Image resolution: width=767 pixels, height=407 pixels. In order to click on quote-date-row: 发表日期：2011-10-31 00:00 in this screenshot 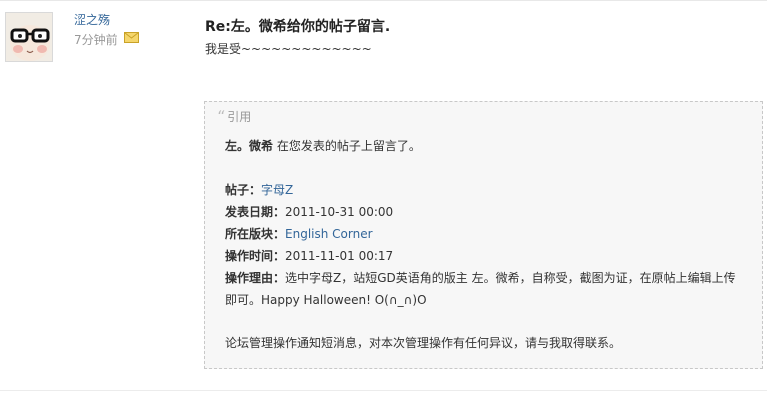, I will do `click(309, 211)`.